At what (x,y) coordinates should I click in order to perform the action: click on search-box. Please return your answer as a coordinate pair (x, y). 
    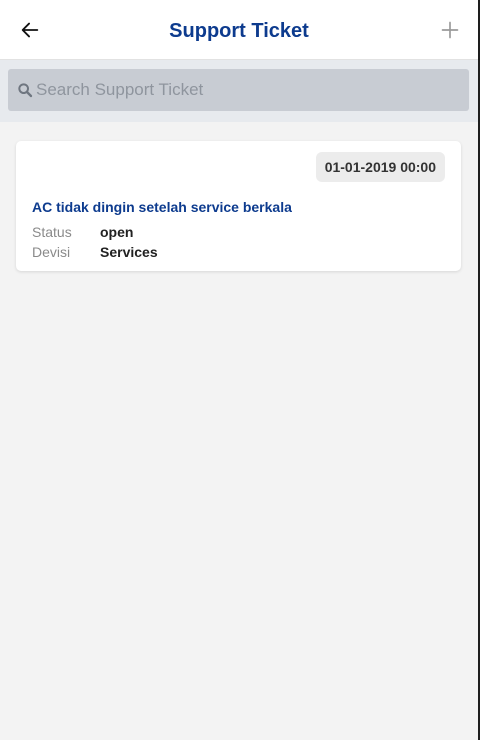
    Looking at the image, I should click on (238, 90).